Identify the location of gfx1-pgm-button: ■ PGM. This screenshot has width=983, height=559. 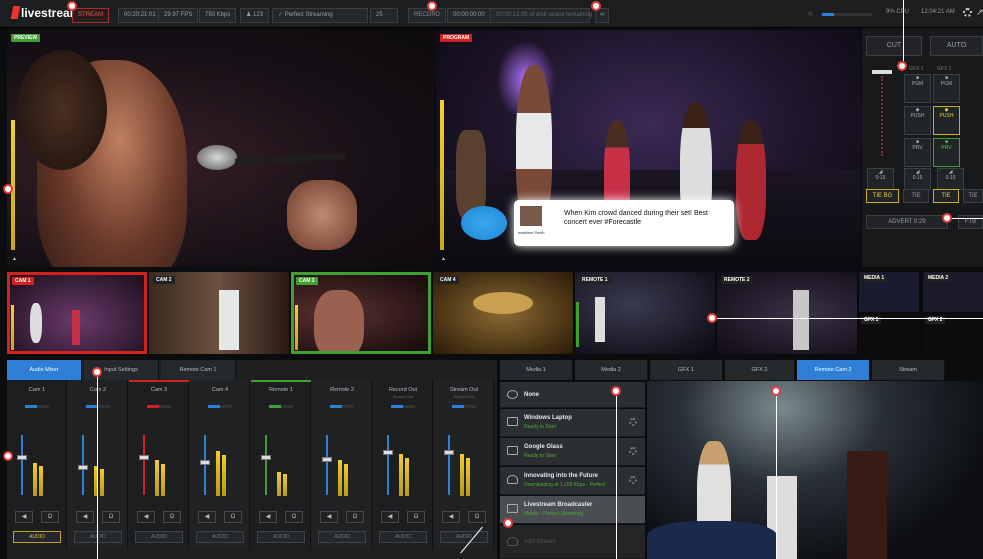
(917, 88).